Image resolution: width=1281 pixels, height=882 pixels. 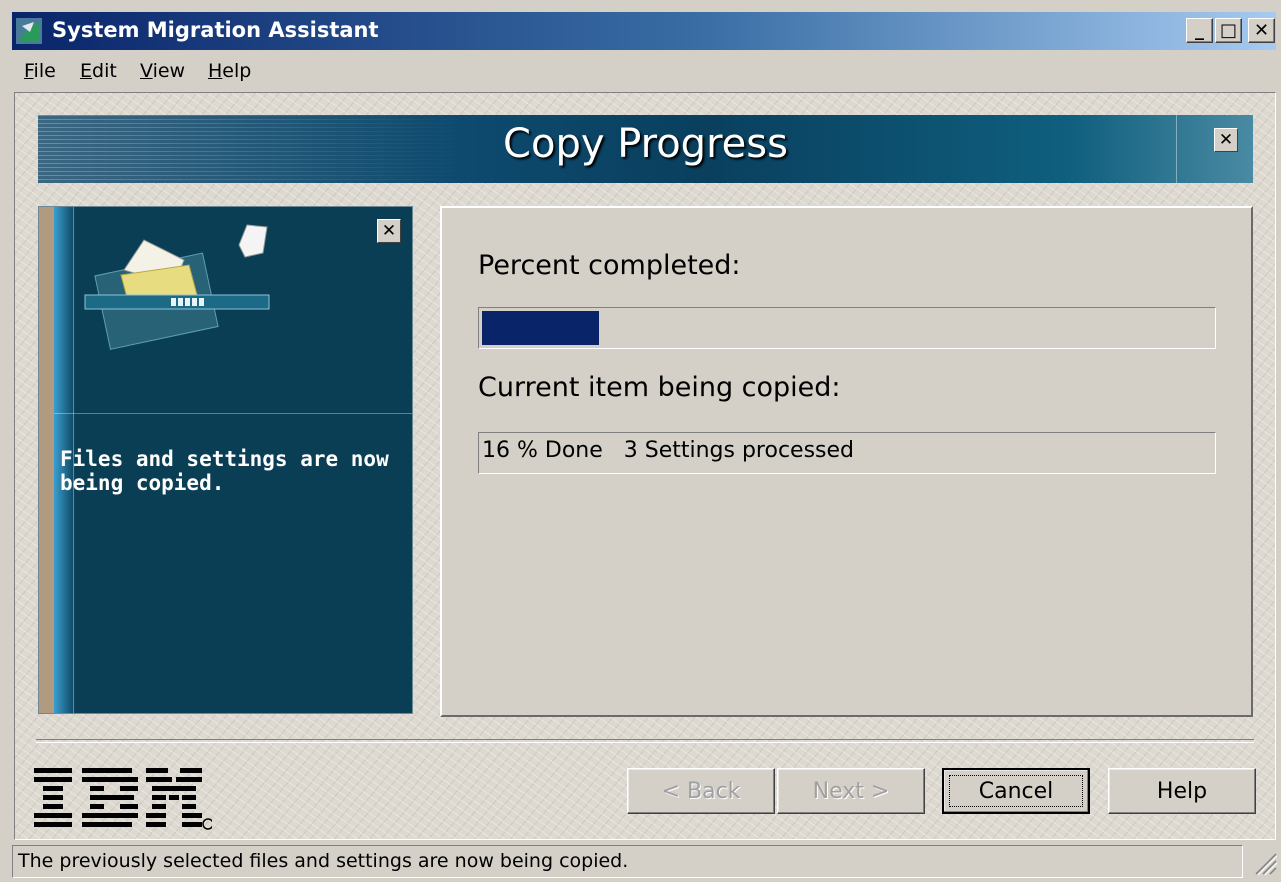 I want to click on minimize-icon: _, so click(x=1199, y=30).